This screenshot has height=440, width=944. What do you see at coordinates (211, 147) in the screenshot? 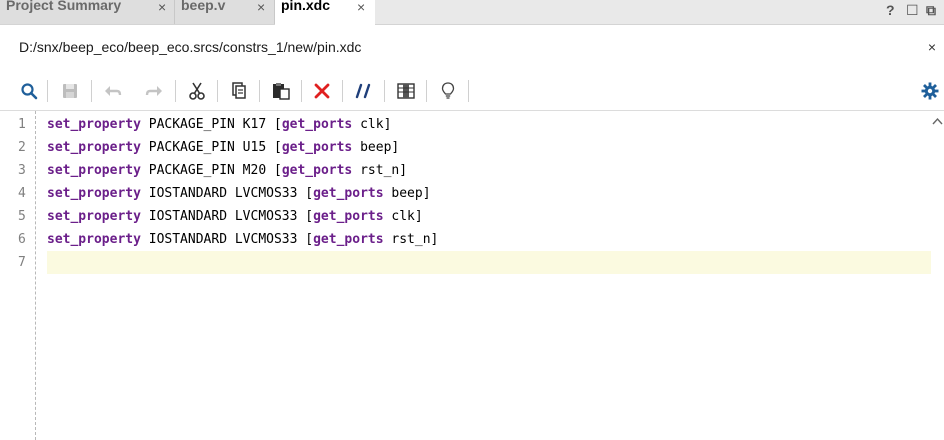
I see `code-text: PACKAGE_PIN U15 [` at bounding box center [211, 147].